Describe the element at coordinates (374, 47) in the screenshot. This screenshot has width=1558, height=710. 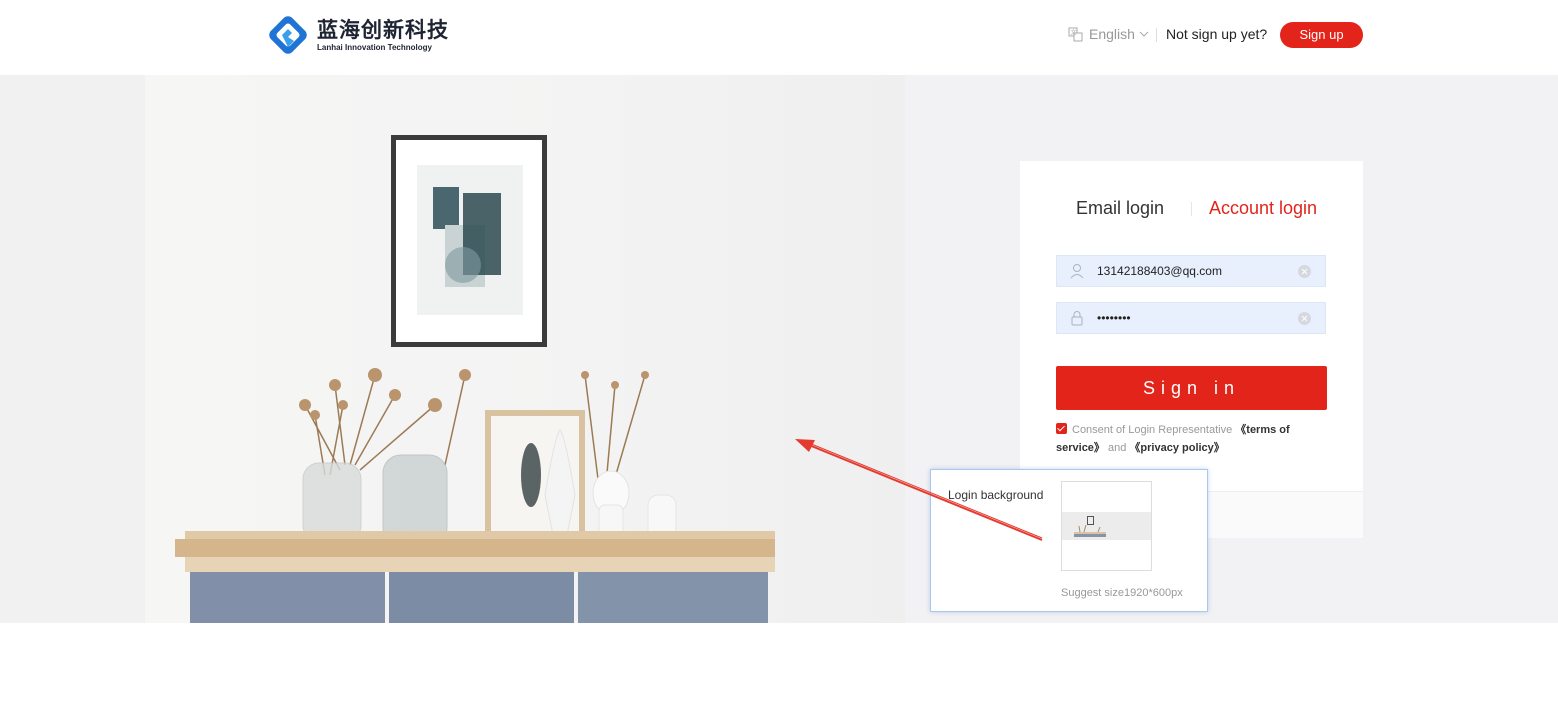
I see `logo-english-text: Lanhai Innovation Technology` at that location.